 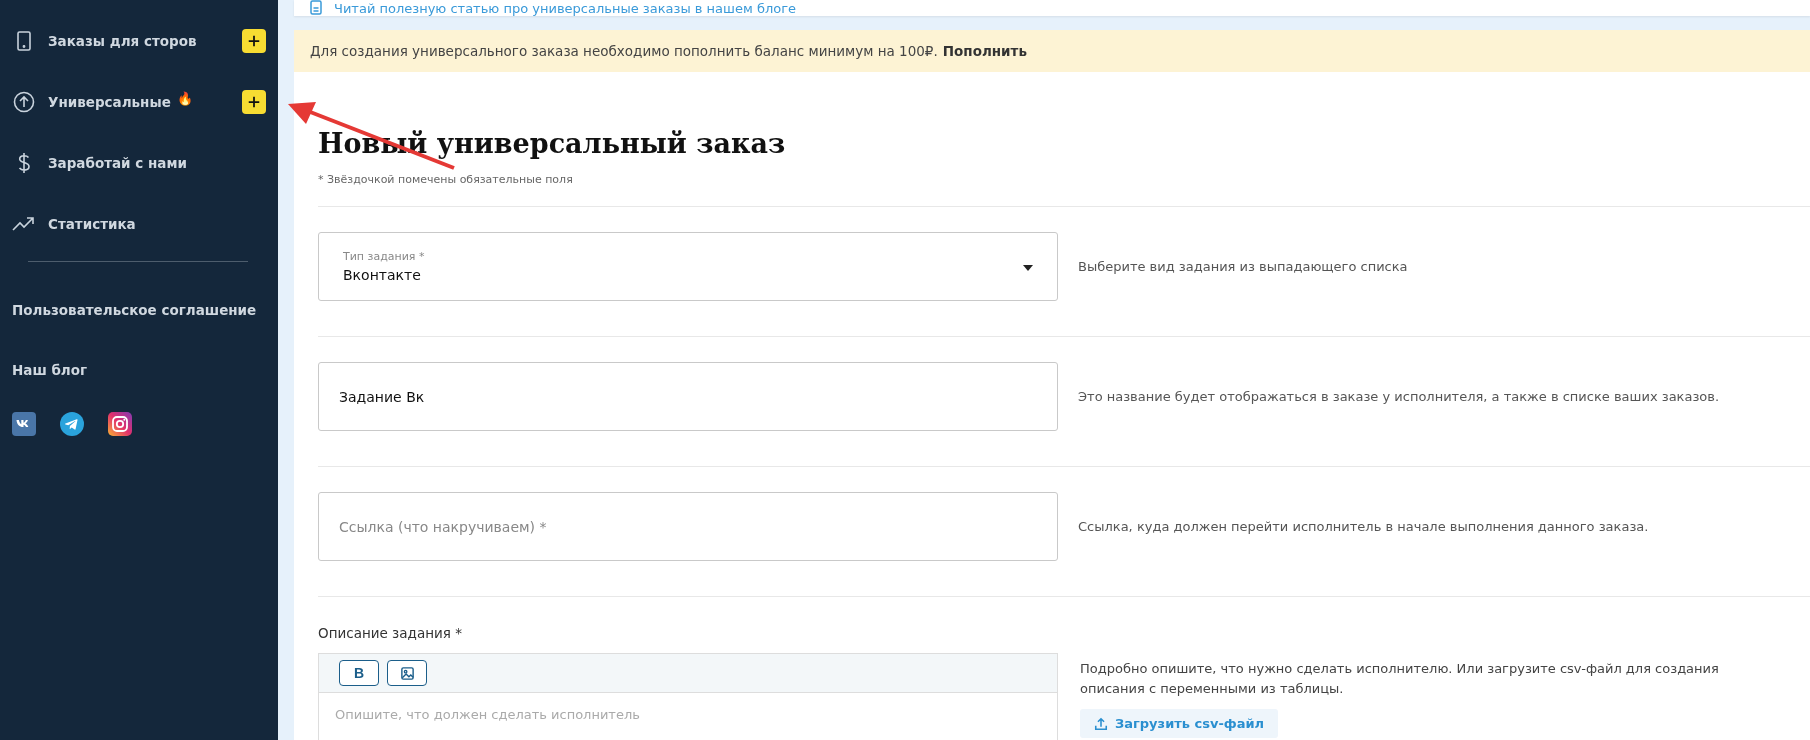 What do you see at coordinates (1243, 266) in the screenshot?
I see `field-hint: Выберите вид задания из выпадающего списка` at bounding box center [1243, 266].